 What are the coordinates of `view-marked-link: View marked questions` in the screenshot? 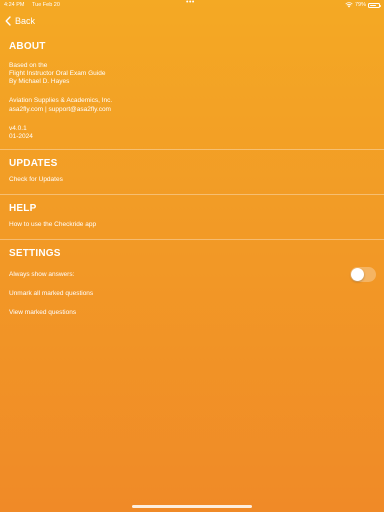 It's located at (42, 313).